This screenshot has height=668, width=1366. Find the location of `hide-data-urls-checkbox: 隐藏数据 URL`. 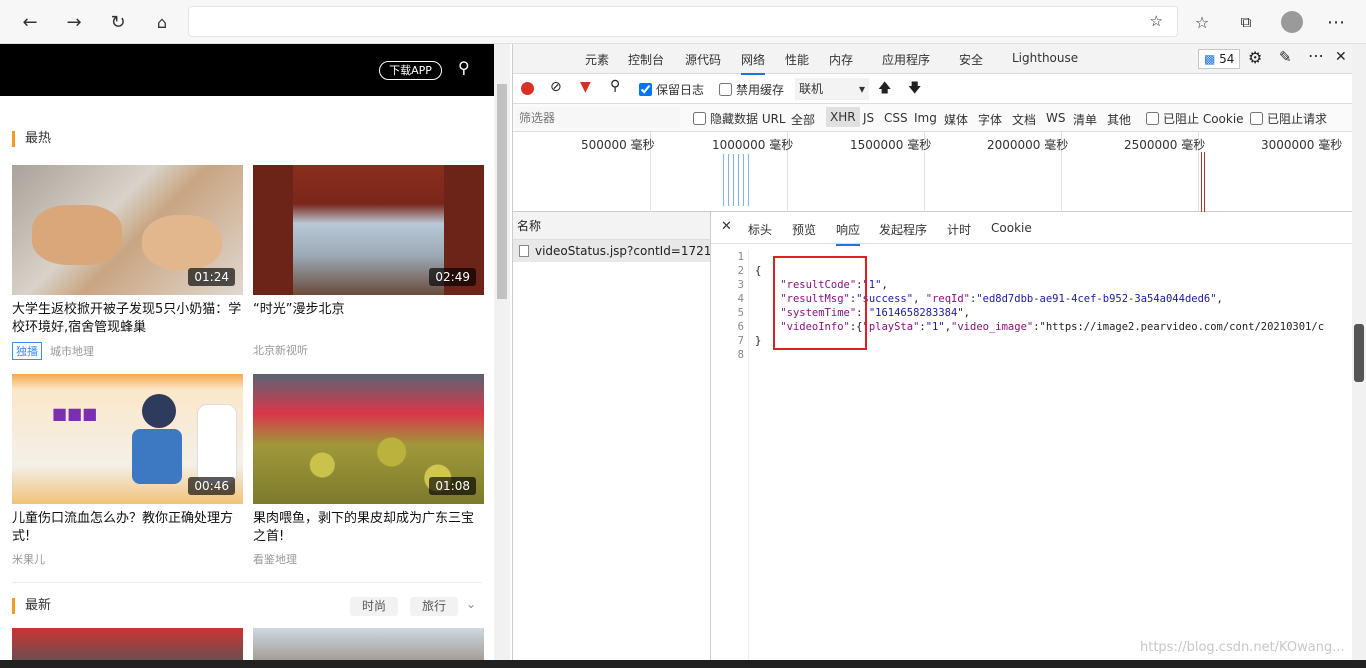

hide-data-urls-checkbox: 隐藏数据 URL is located at coordinates (739, 118).